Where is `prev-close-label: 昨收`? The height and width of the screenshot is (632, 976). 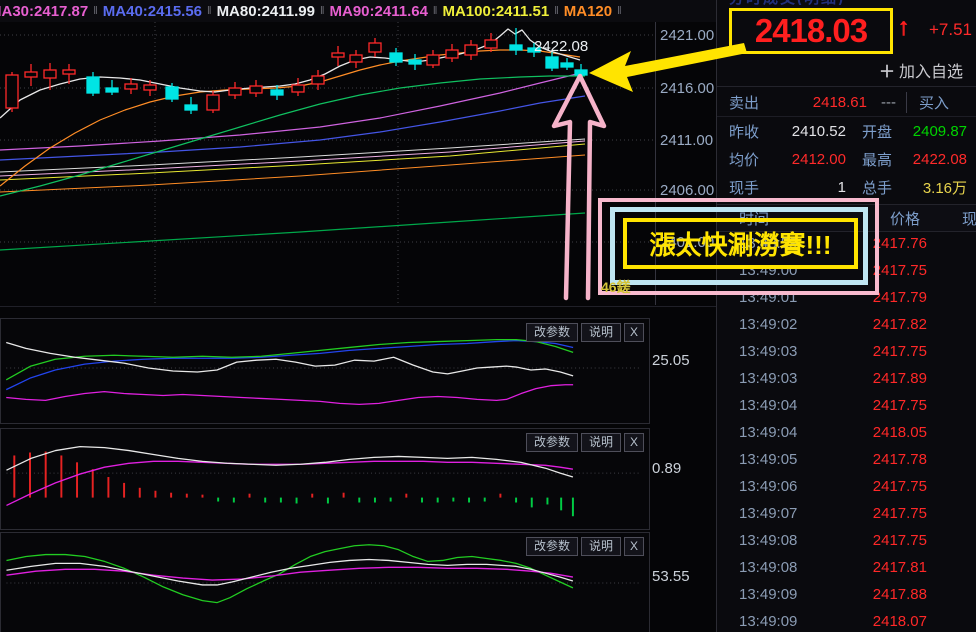
prev-close-label: 昨收 is located at coordinates (744, 132).